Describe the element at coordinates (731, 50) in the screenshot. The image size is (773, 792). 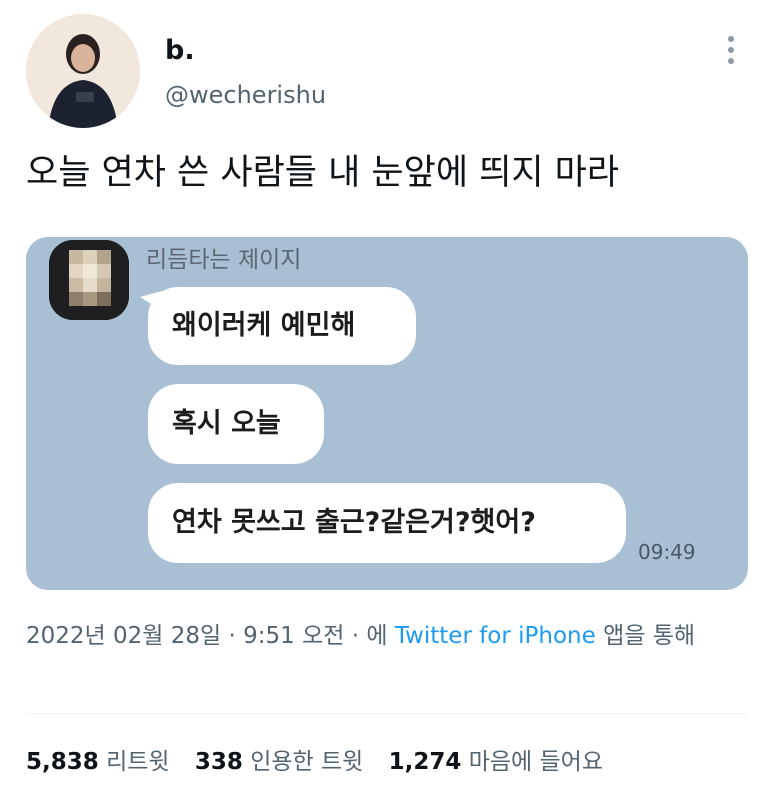
I see `more-options-icon` at that location.